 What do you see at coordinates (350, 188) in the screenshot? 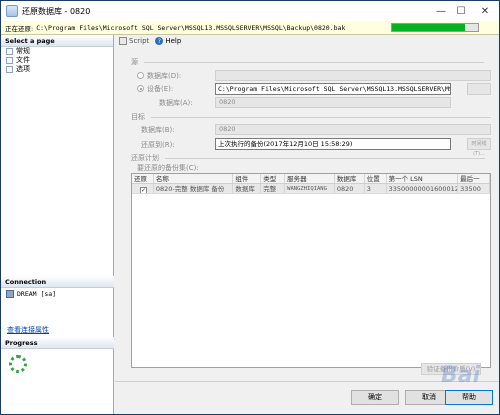
I see `table-cell: 0820` at bounding box center [350, 188].